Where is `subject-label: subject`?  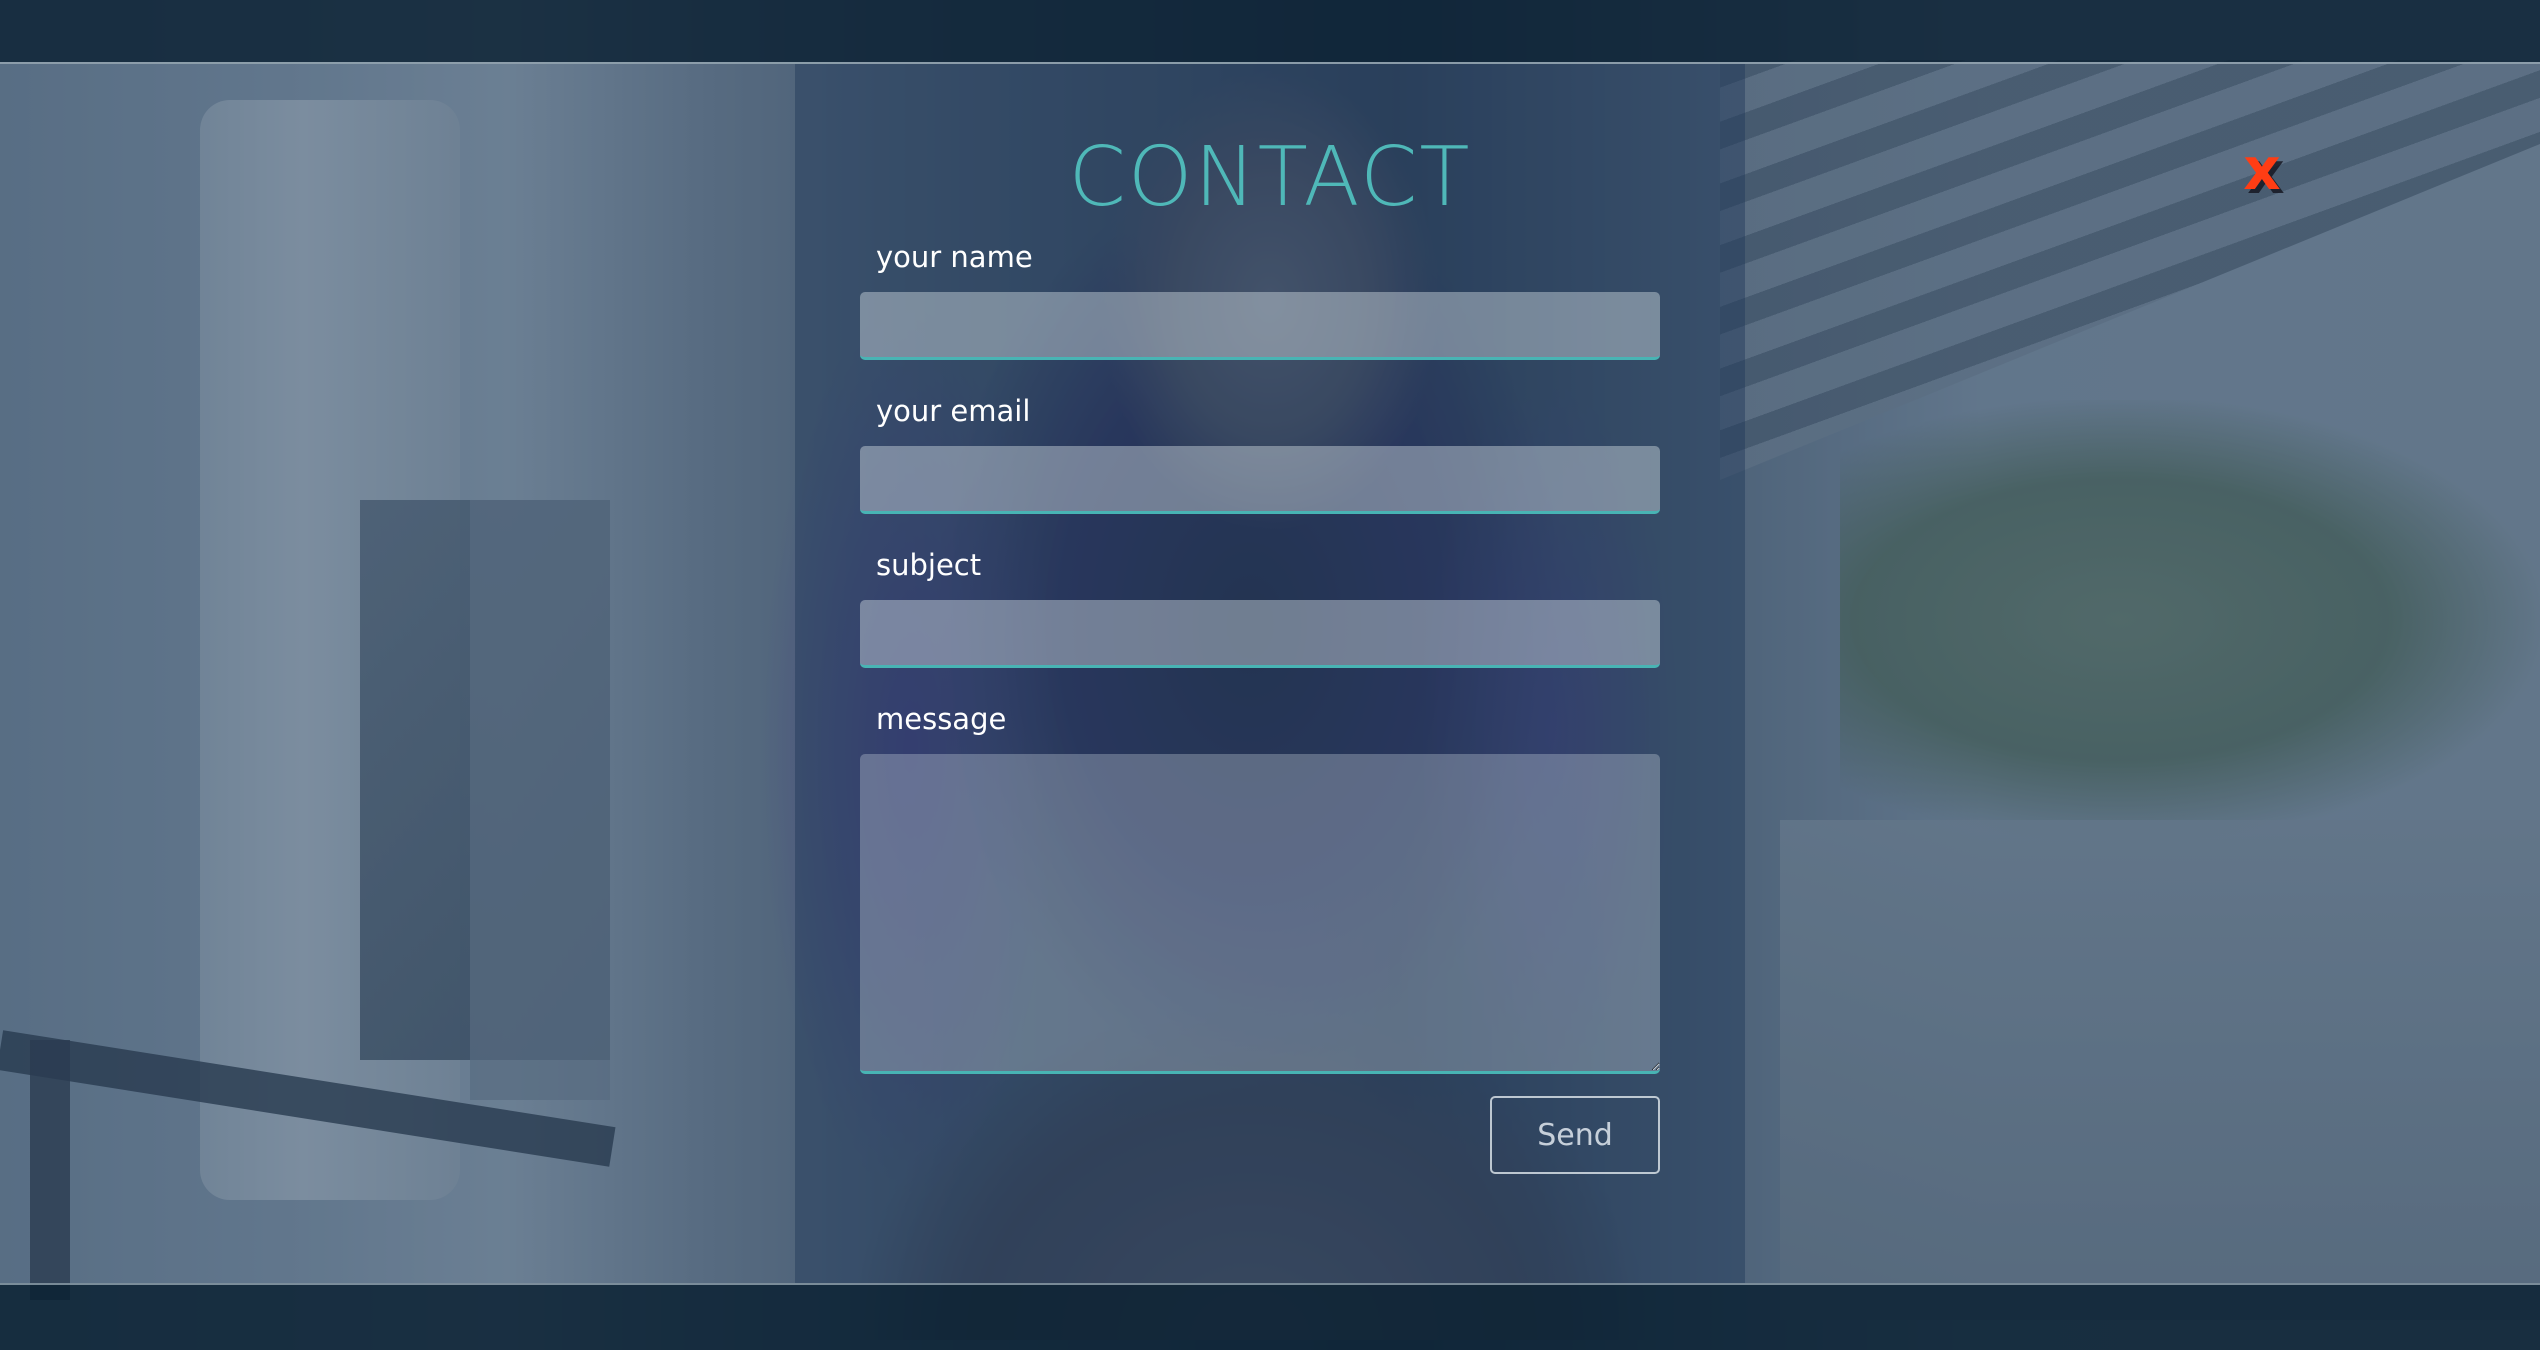
subject-label: subject is located at coordinates (929, 565).